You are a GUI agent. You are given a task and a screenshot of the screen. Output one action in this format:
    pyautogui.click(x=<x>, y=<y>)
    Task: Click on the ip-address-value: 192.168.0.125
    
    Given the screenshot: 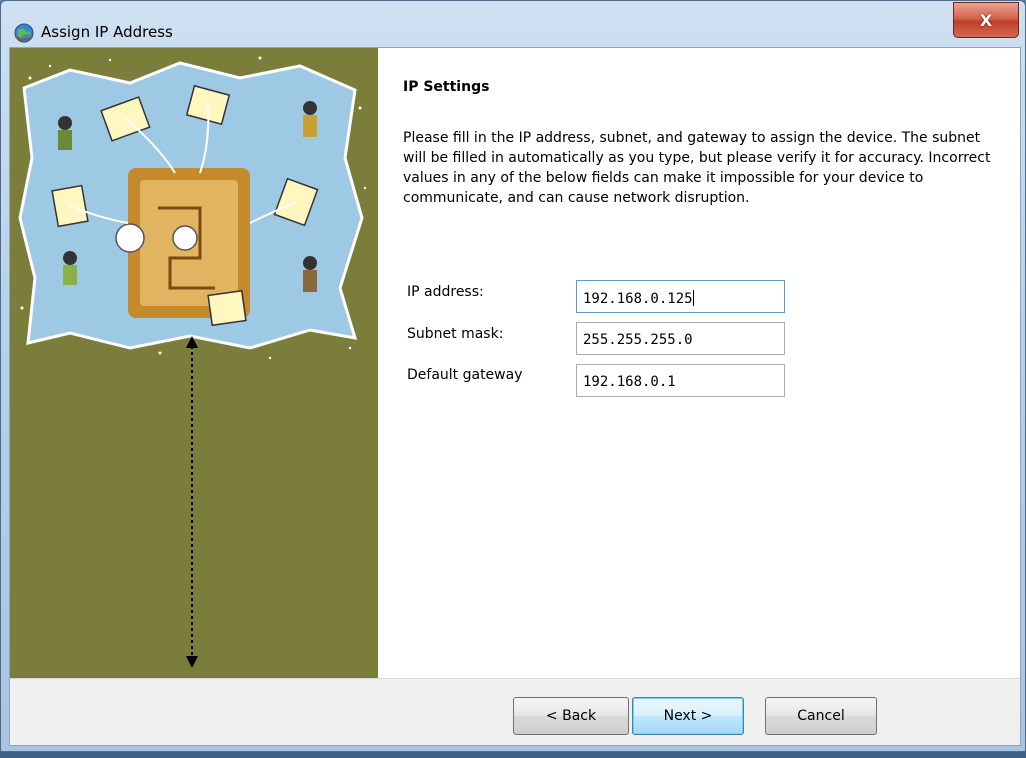 What is the action you would take?
    pyautogui.click(x=638, y=299)
    